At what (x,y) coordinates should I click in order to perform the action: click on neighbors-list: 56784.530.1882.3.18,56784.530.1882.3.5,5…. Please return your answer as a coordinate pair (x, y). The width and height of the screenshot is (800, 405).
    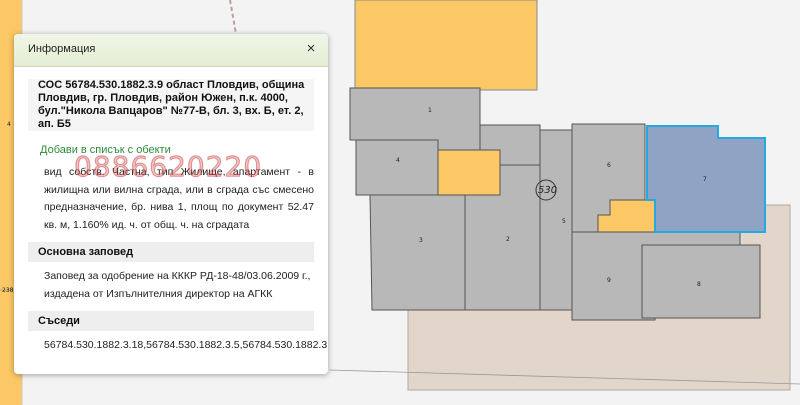
    Looking at the image, I should click on (186, 345).